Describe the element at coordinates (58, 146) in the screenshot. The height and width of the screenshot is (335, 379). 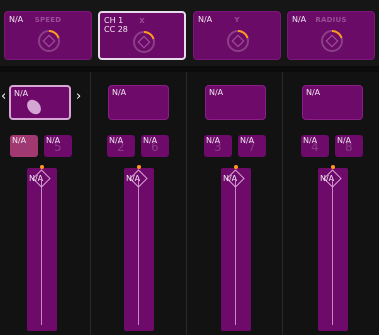
I see `button-5: 5 N/A` at that location.